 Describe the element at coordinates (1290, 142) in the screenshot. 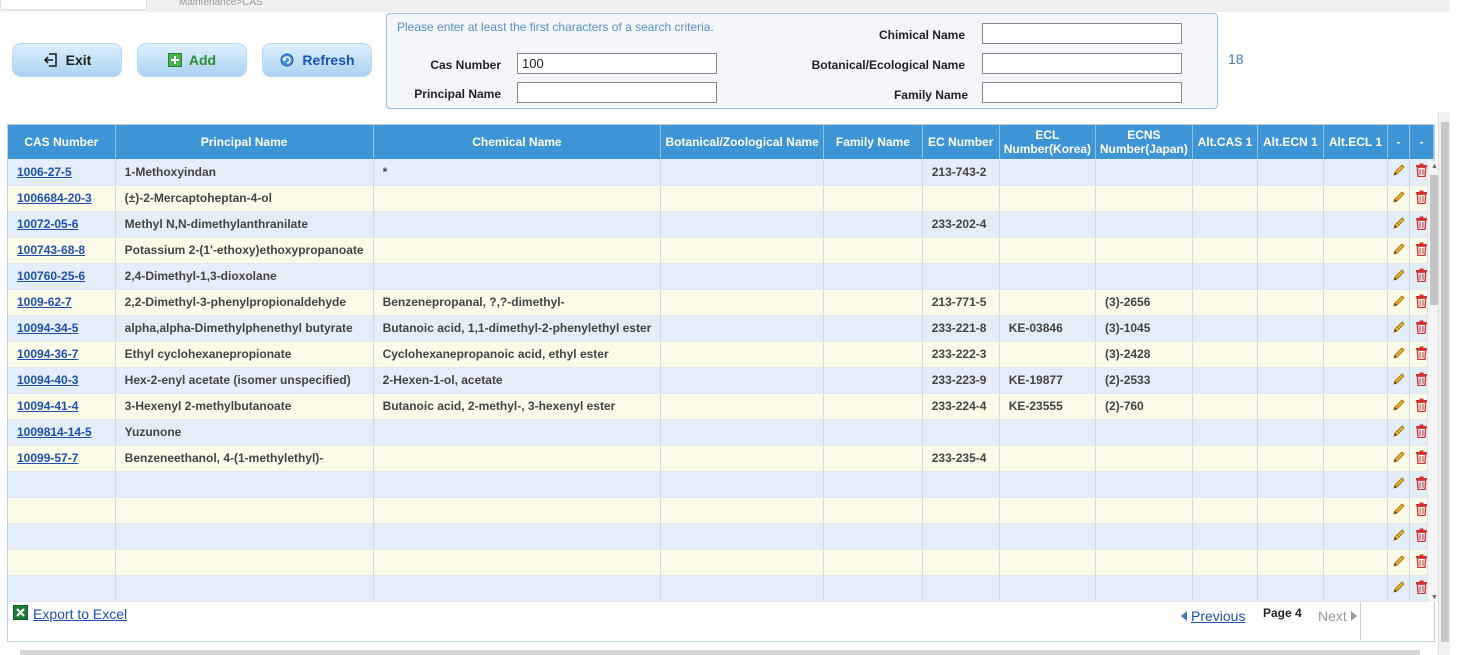

I see `column-header-9: Alt.ECN 1` at that location.